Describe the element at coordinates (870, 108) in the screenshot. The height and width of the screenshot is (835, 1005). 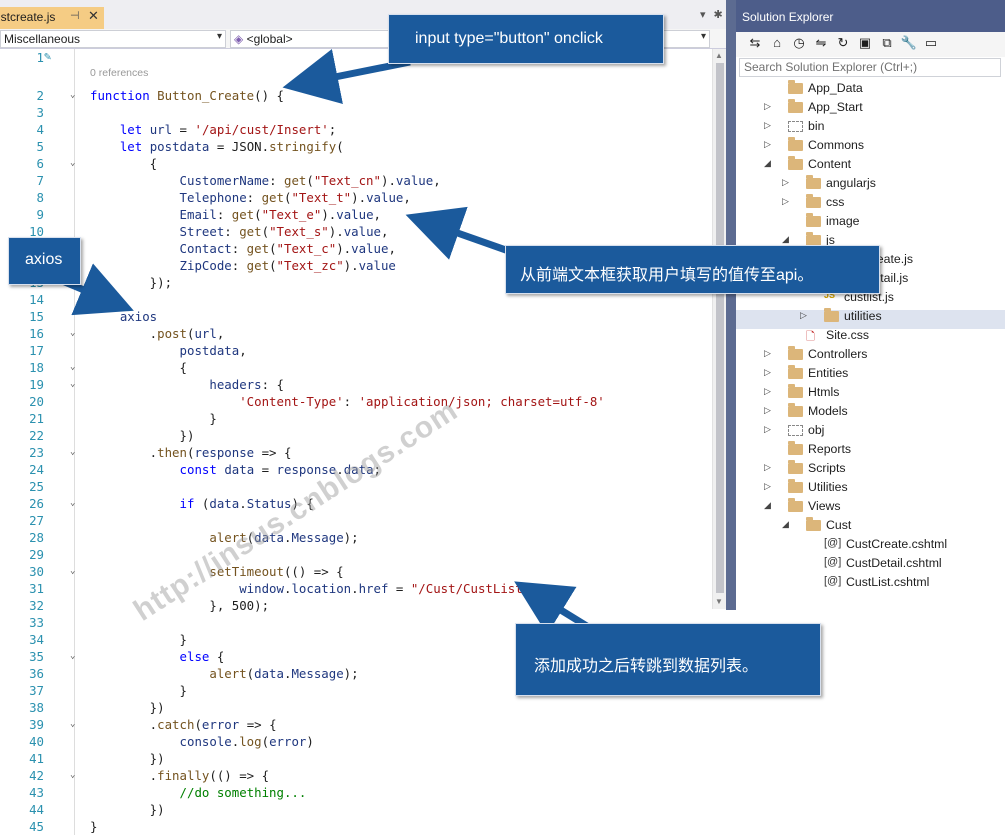
I see `tree-item: ▷ App_Start` at that location.